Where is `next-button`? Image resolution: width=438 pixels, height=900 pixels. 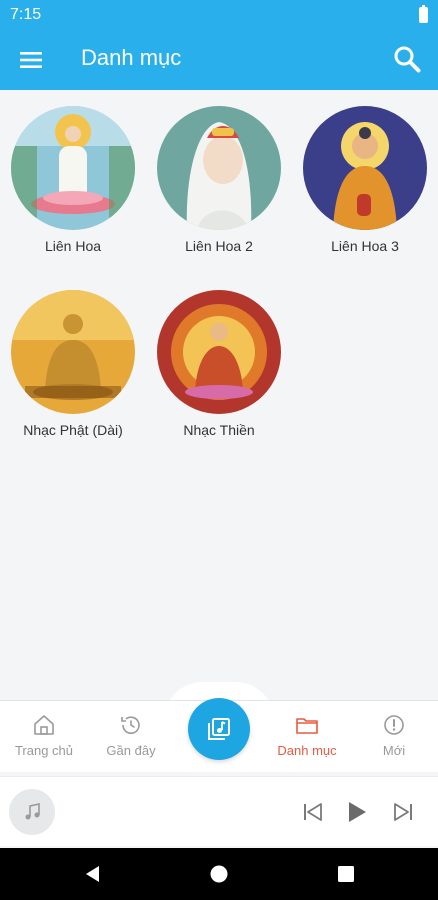 next-button is located at coordinates (403, 812).